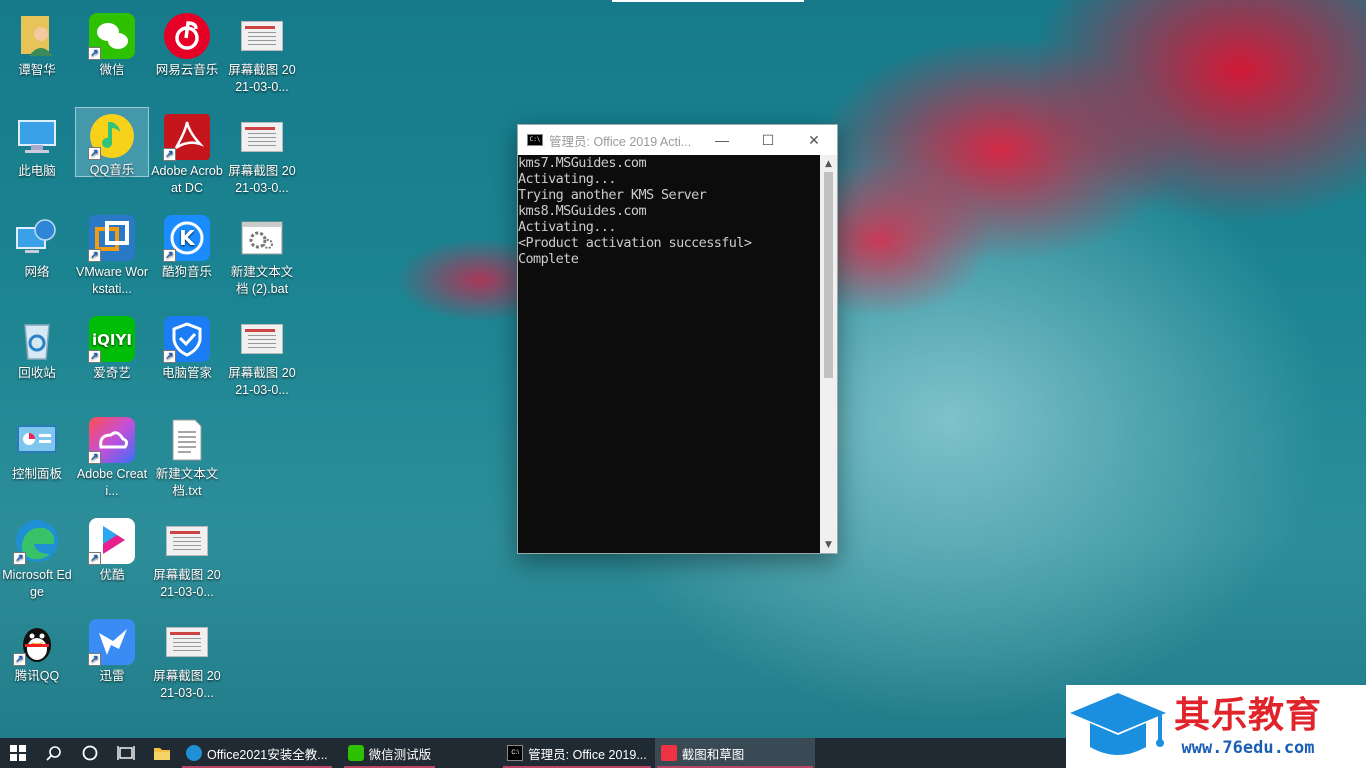 This screenshot has width=1366, height=768. Describe the element at coordinates (37, 642) in the screenshot. I see `qq-icon: ↗` at that location.